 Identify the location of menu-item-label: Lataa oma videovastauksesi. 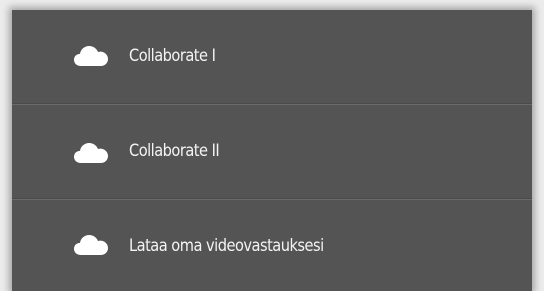
(226, 246).